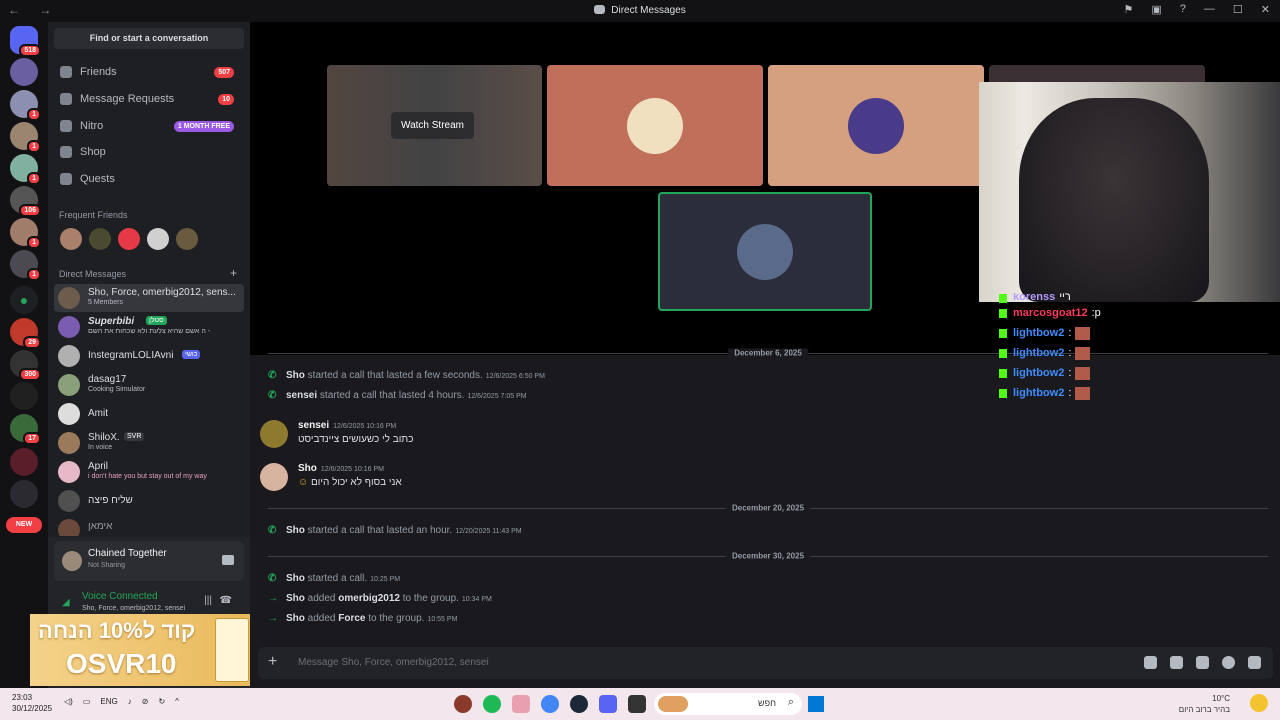 The width and height of the screenshot is (1280, 720). What do you see at coordinates (1150, 662) in the screenshot?
I see `gift-icon` at bounding box center [1150, 662].